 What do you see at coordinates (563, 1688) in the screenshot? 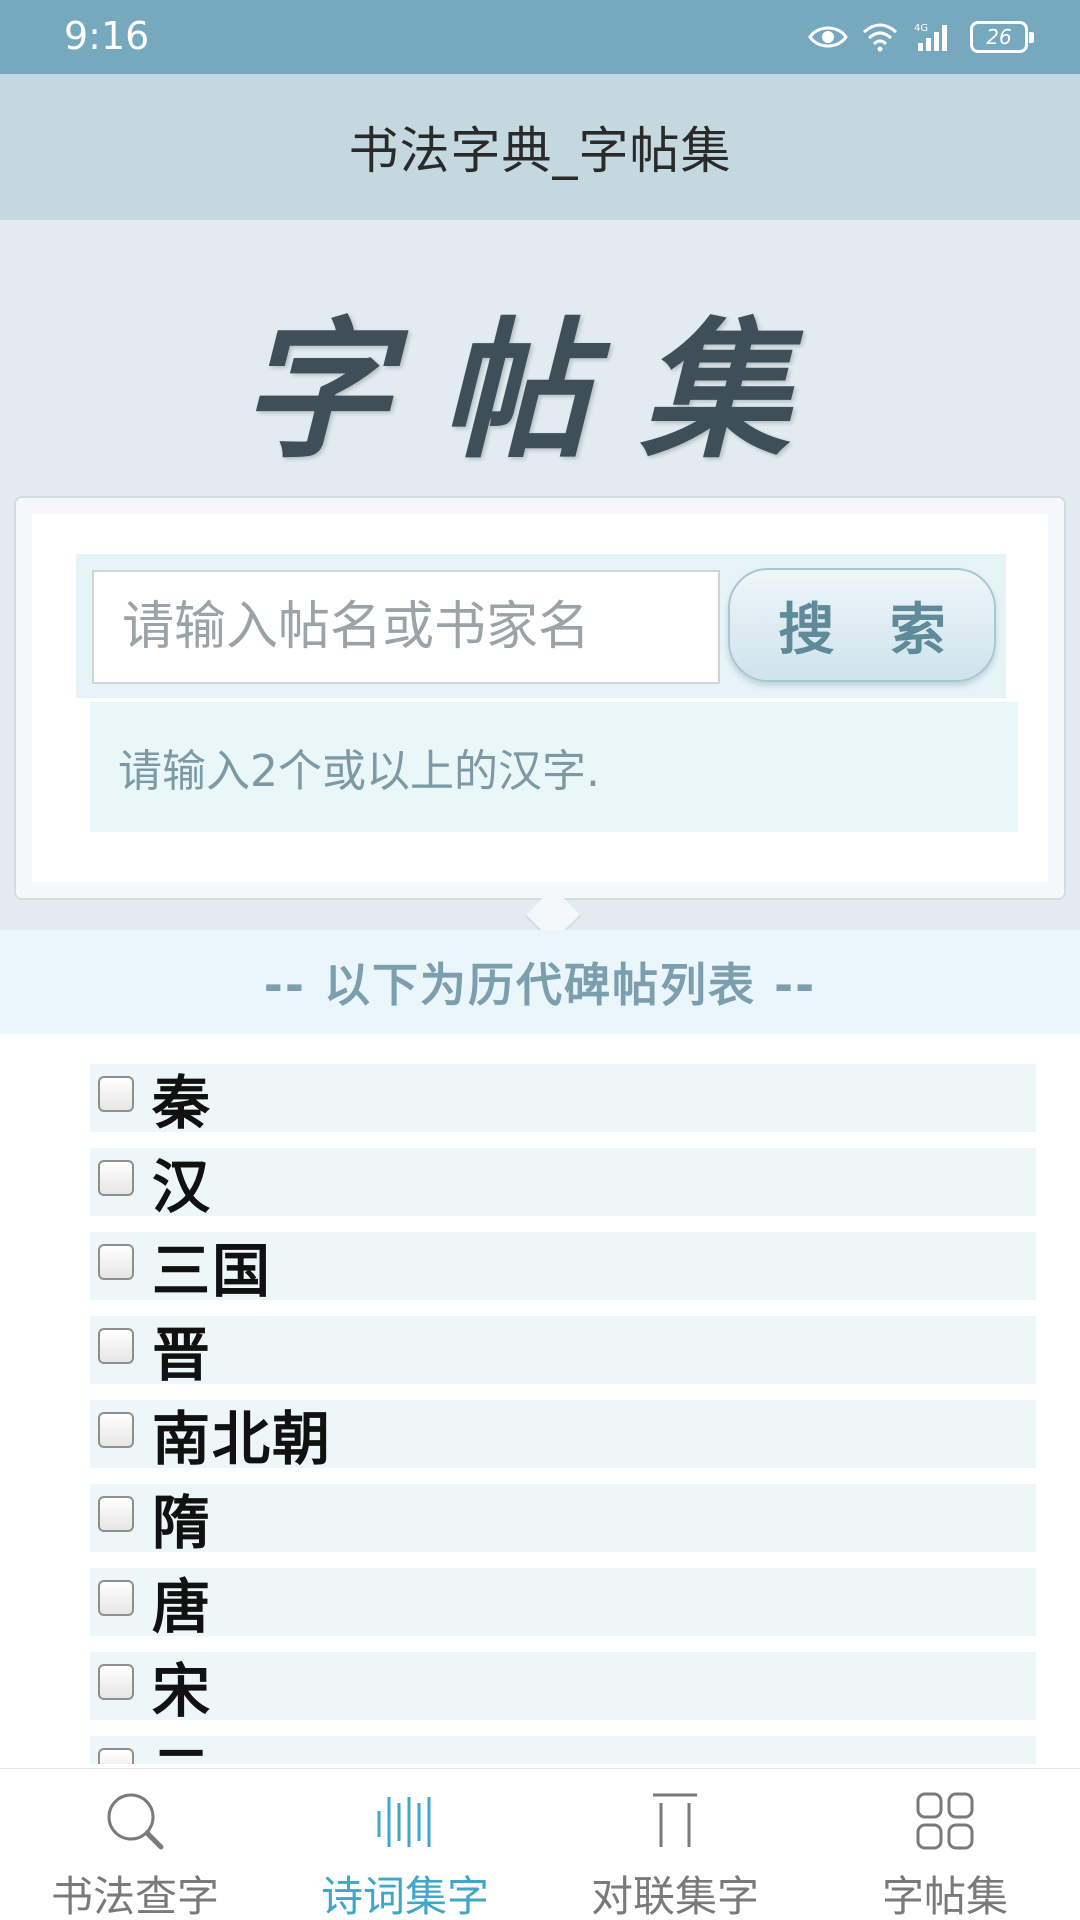
I see `list-item: 宋` at bounding box center [563, 1688].